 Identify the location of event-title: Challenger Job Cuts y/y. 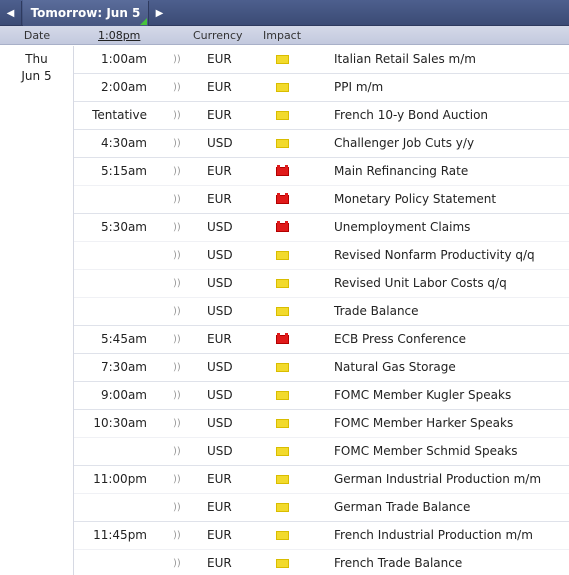
(404, 143).